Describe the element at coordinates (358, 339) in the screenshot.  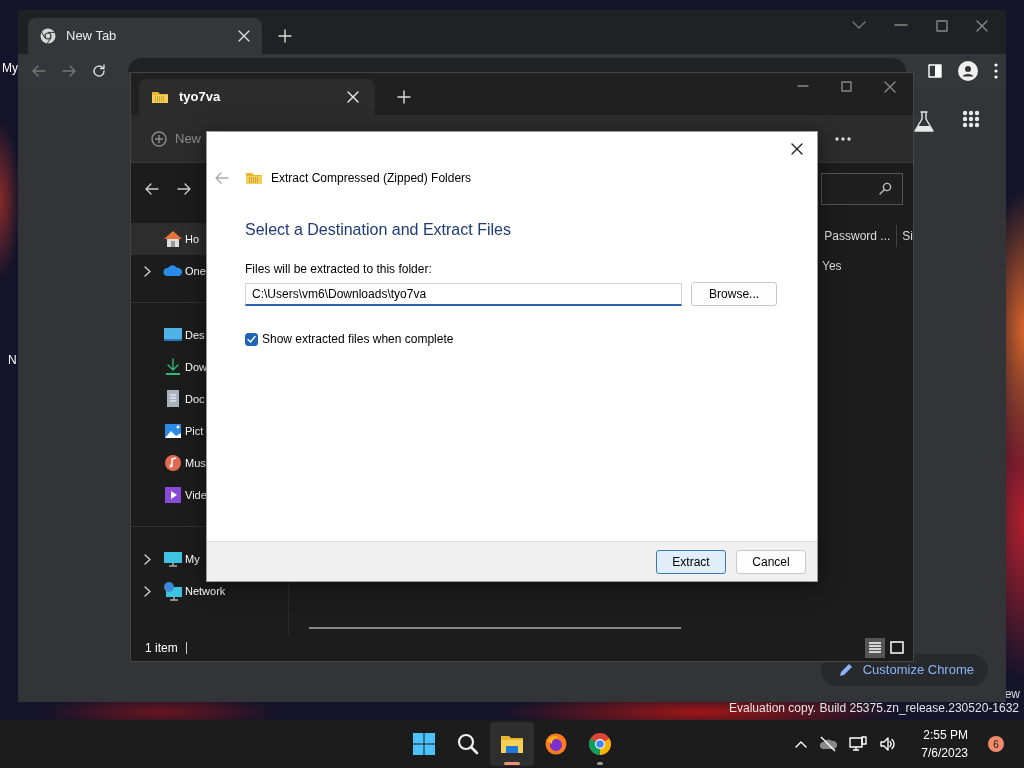
I see `checkbox-label: Show extracted files when complete` at that location.